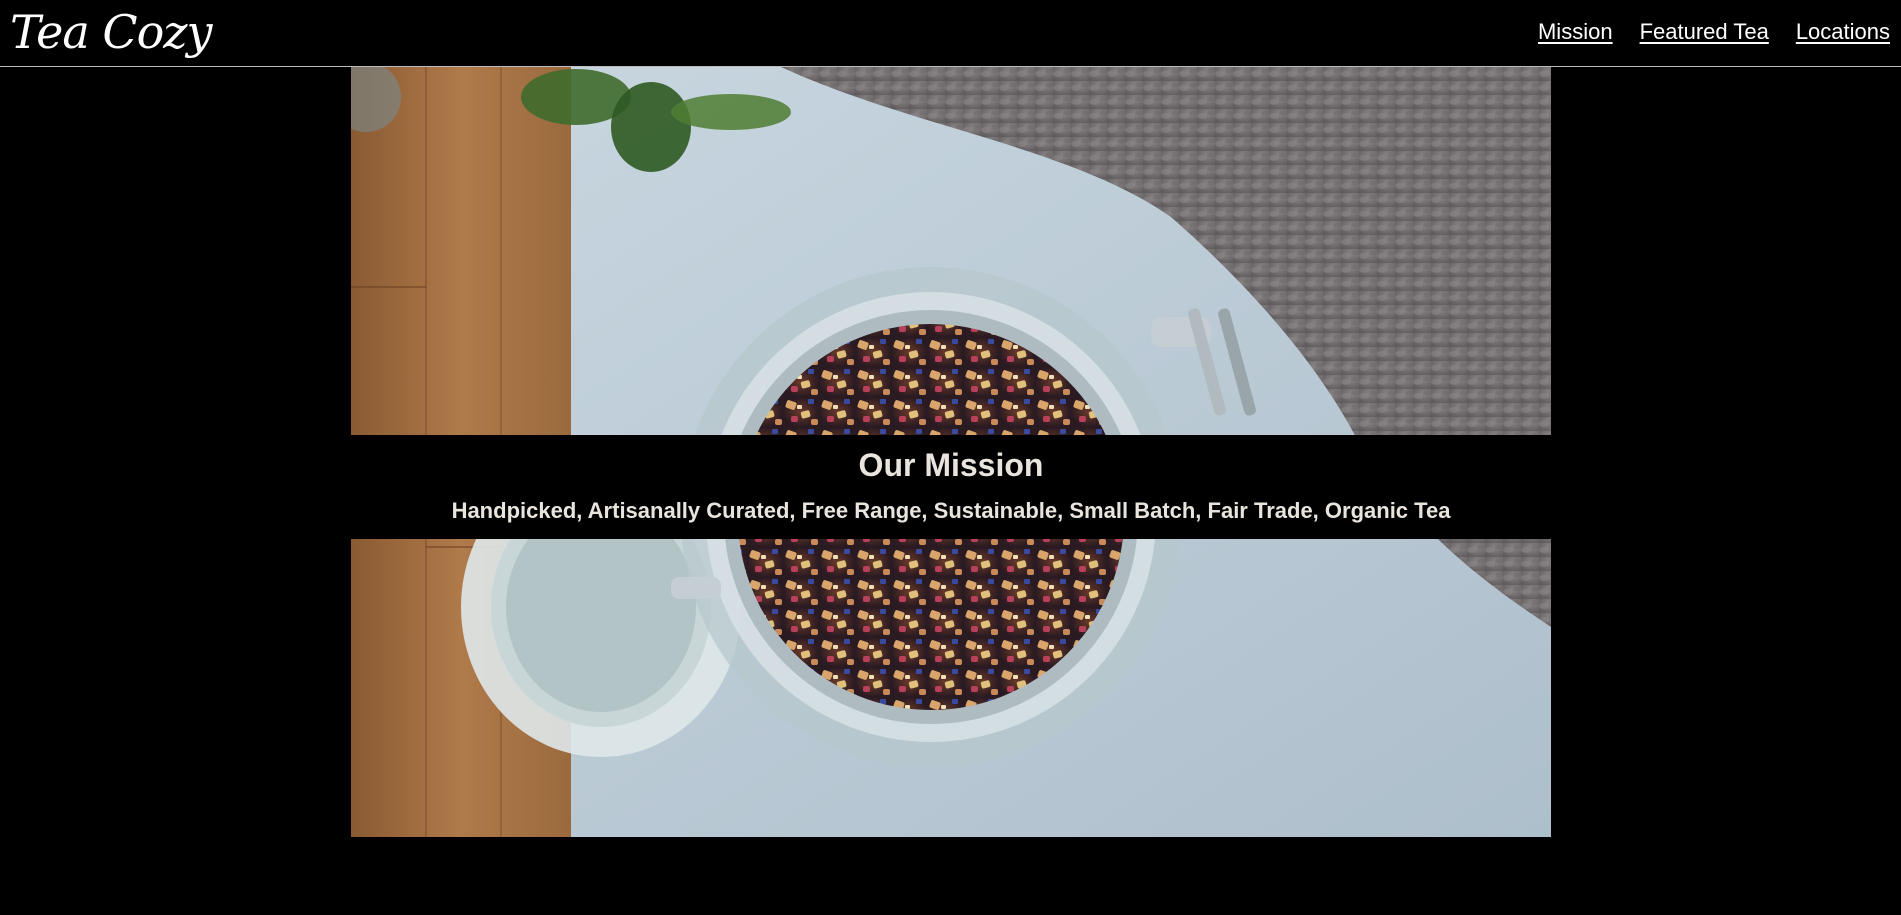 This screenshot has height=915, width=1901. I want to click on mission-title: Our Mission, so click(951, 465).